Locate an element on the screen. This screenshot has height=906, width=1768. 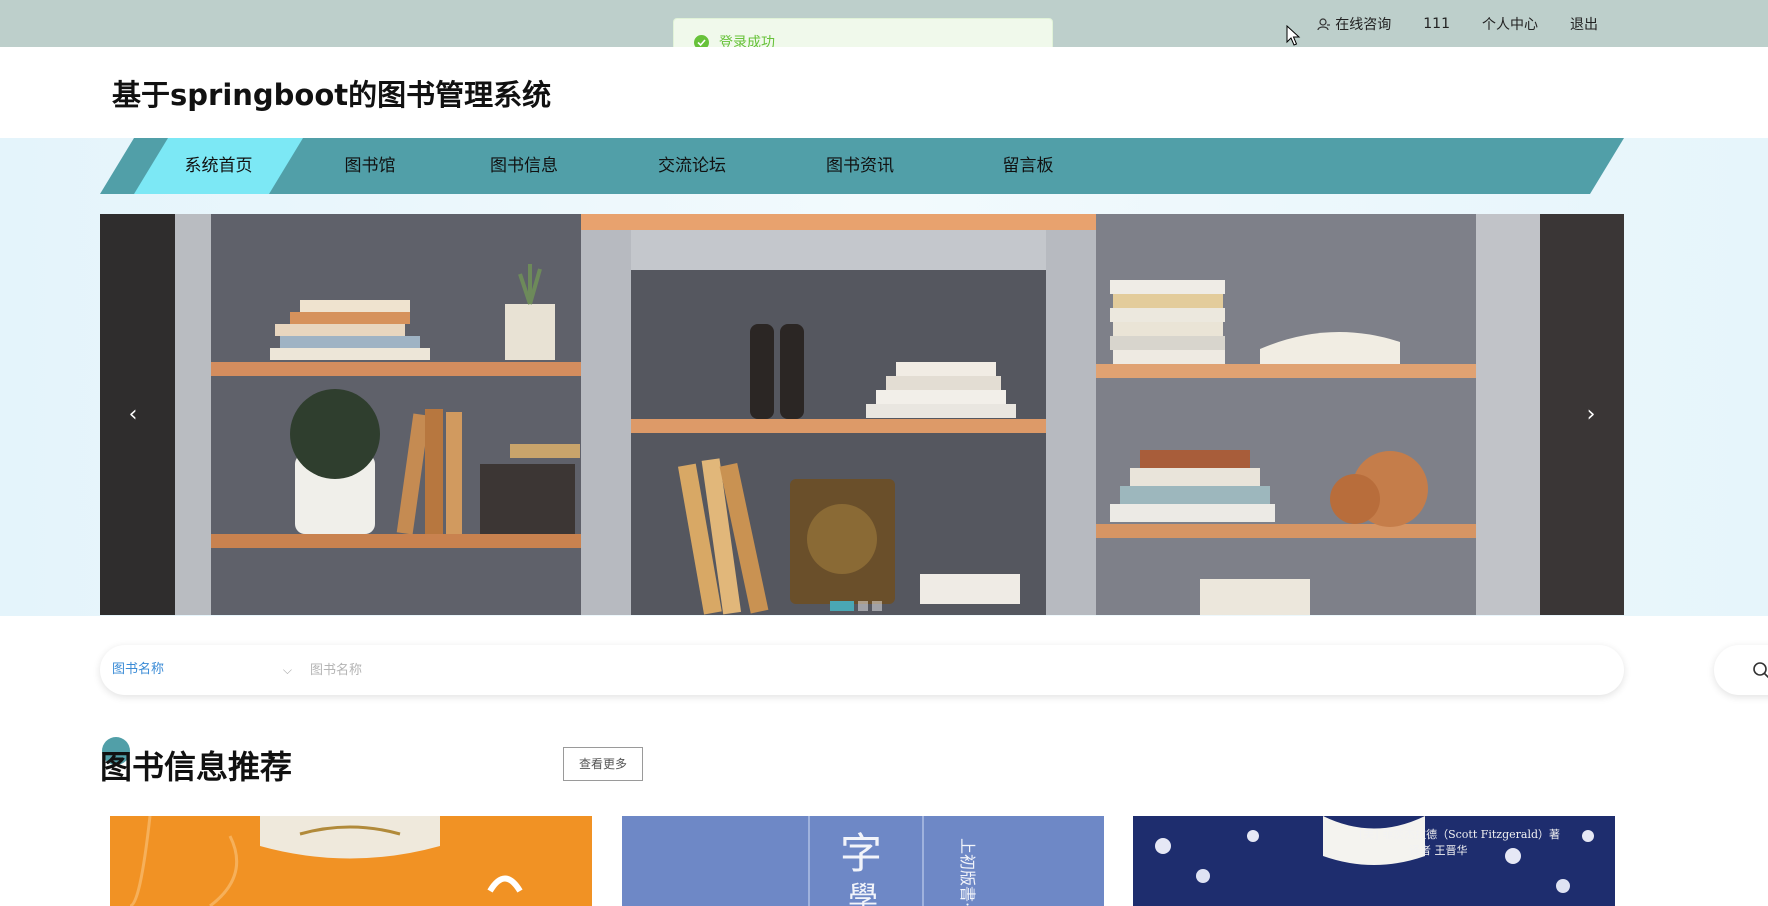
nav-item-book-info: 图书信息 is located at coordinates (524, 166).